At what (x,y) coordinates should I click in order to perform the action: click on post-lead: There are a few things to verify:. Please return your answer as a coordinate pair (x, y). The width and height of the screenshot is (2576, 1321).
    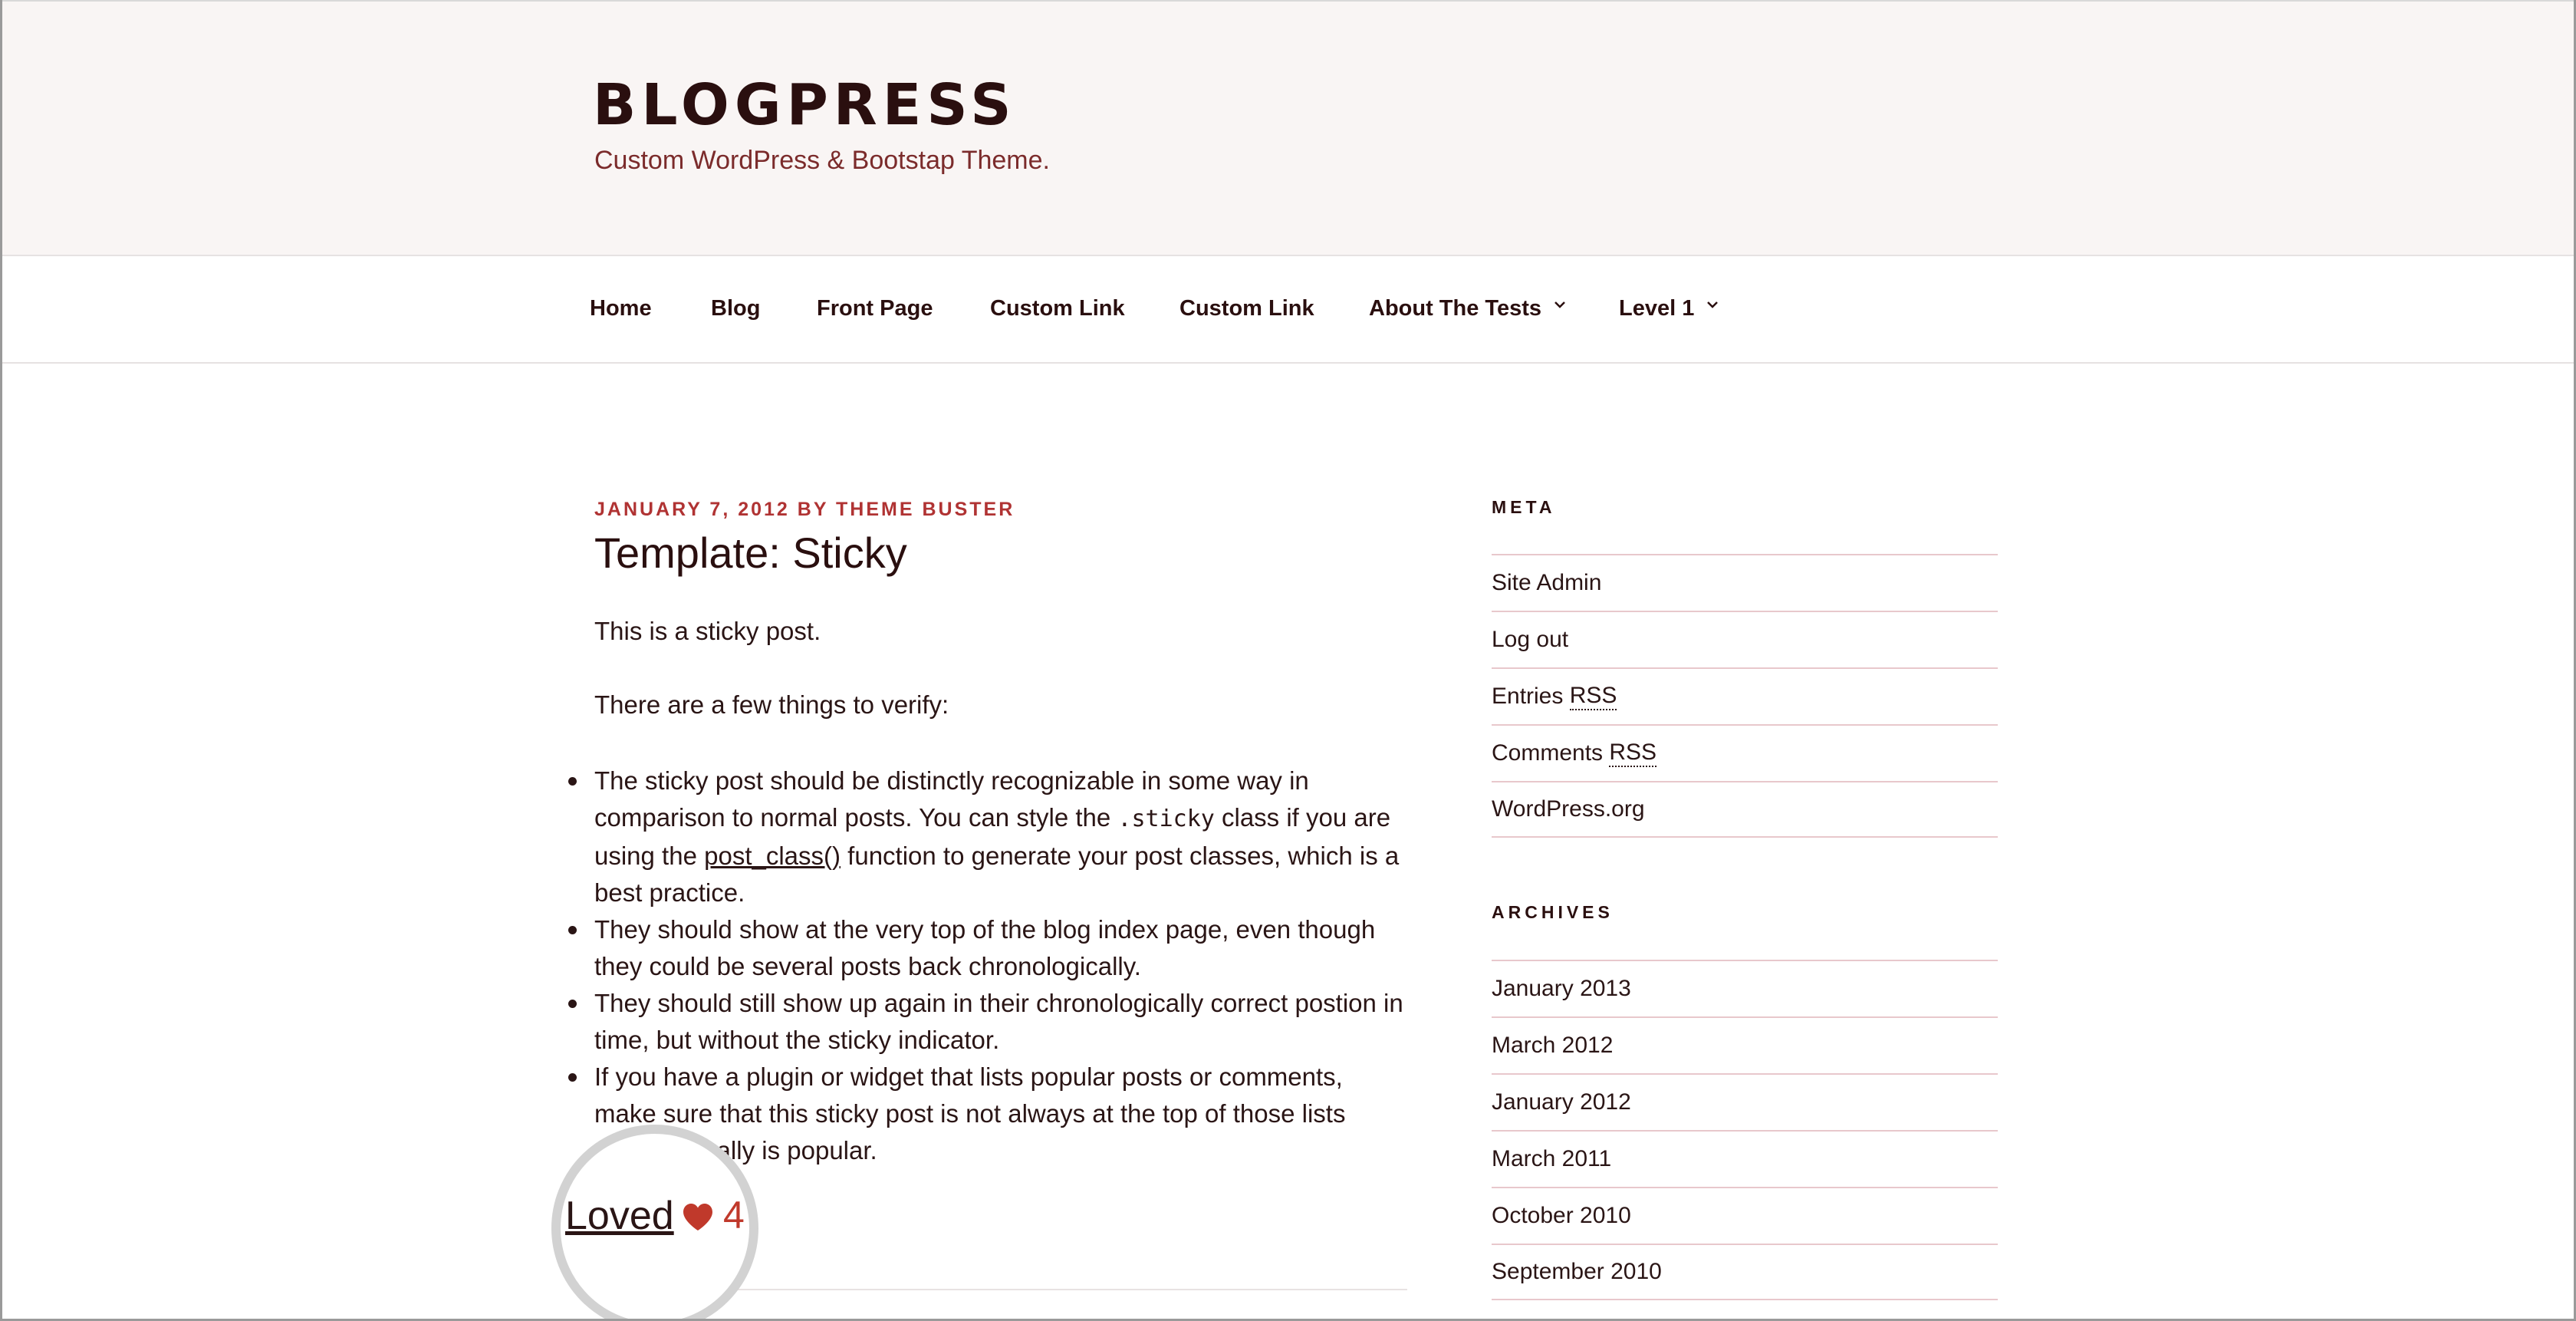
    Looking at the image, I should click on (771, 704).